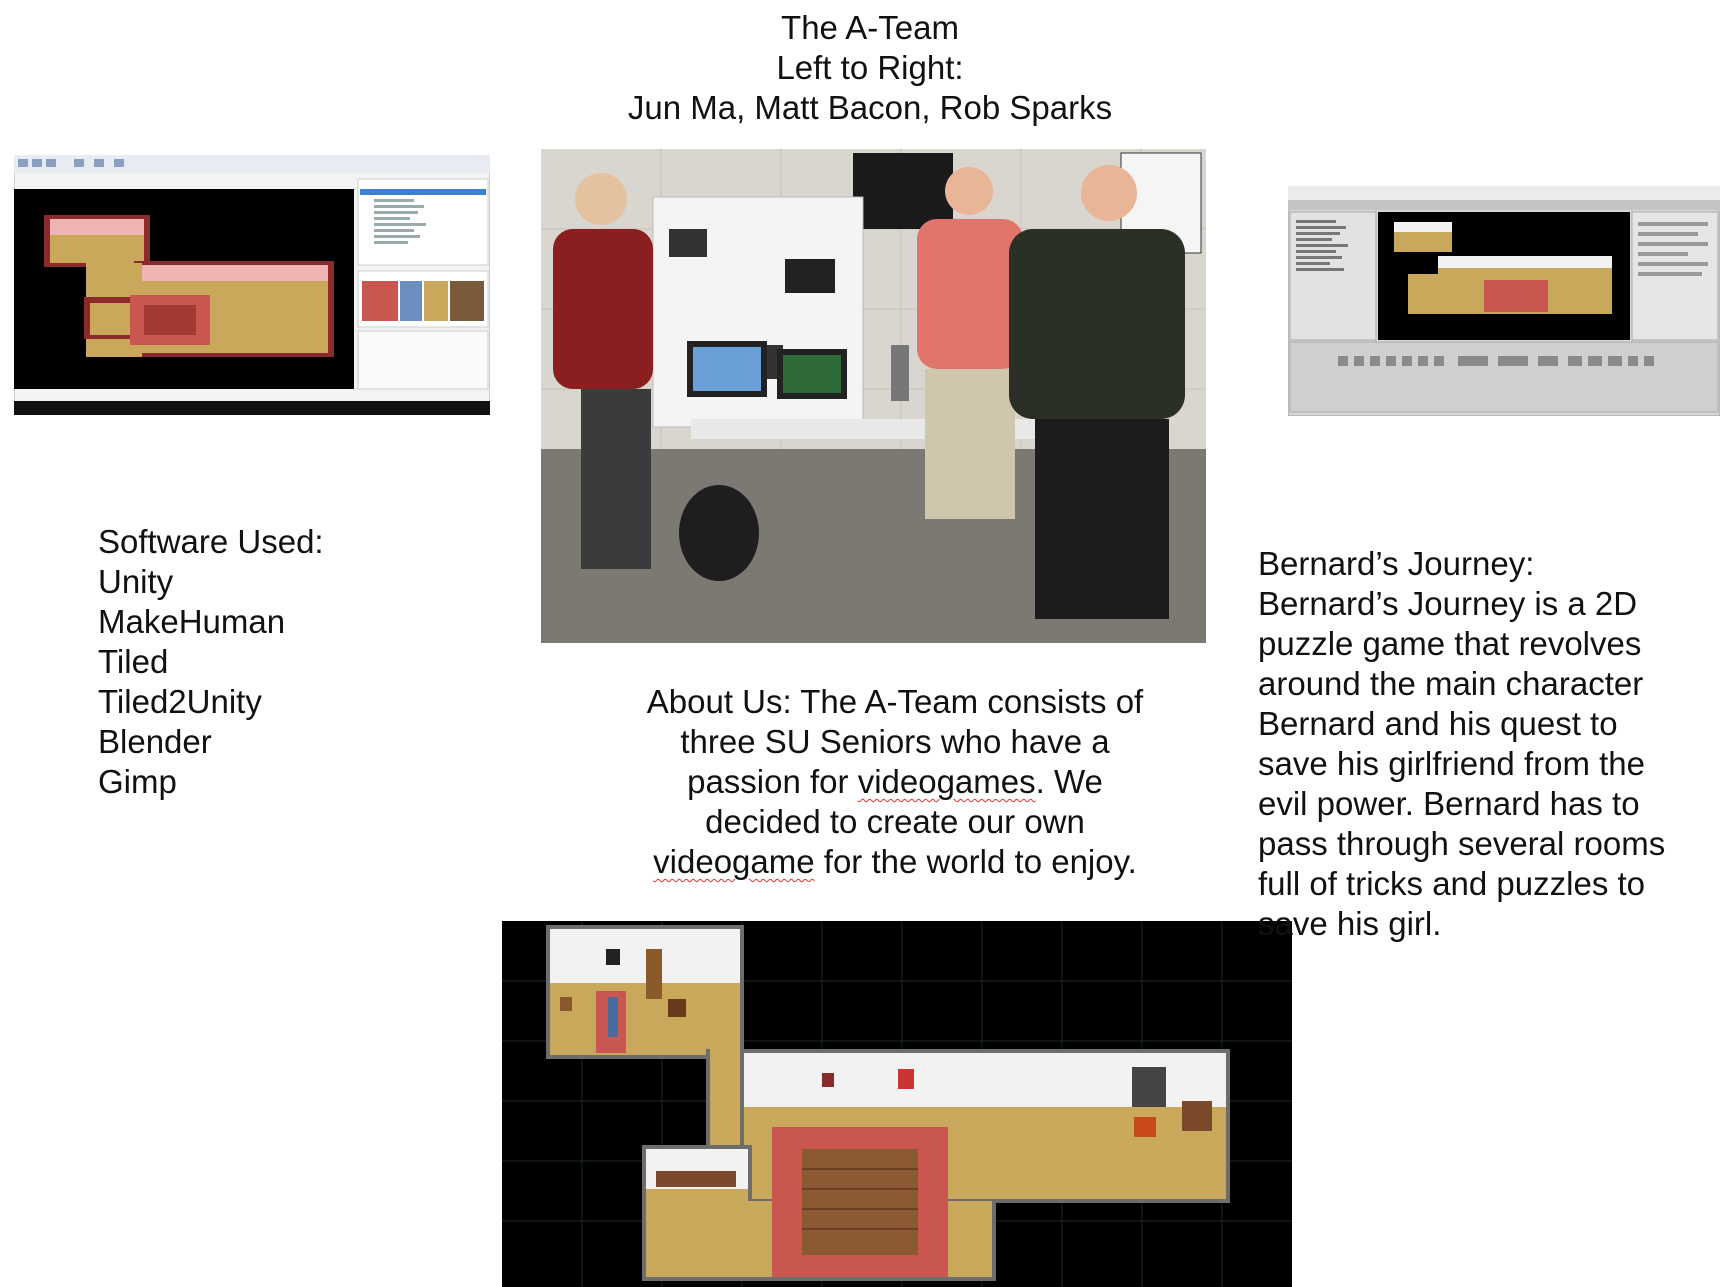  I want to click on game-desc-line: evil power. Bernard has to, so click(1449, 803).